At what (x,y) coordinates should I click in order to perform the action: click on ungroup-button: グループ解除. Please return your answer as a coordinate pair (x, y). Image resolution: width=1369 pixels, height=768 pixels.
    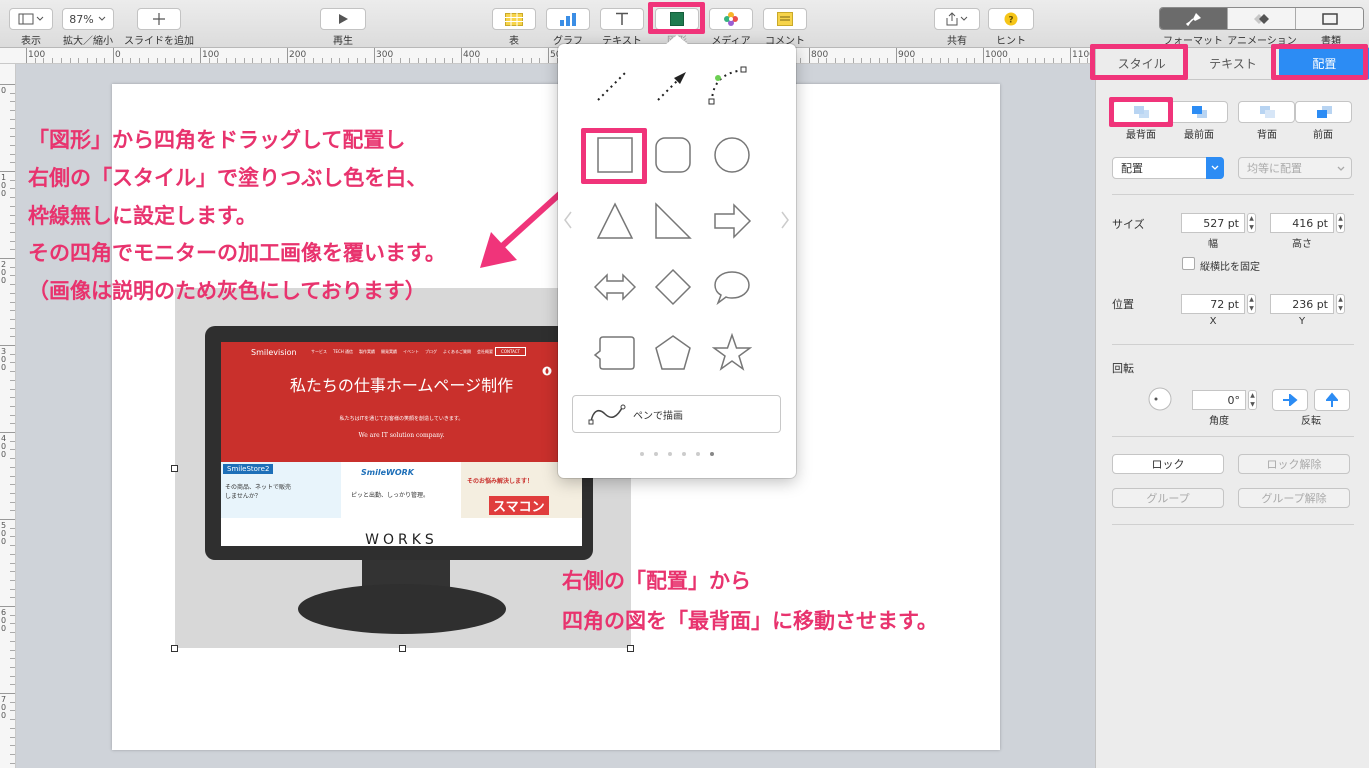
    Looking at the image, I should click on (1294, 498).